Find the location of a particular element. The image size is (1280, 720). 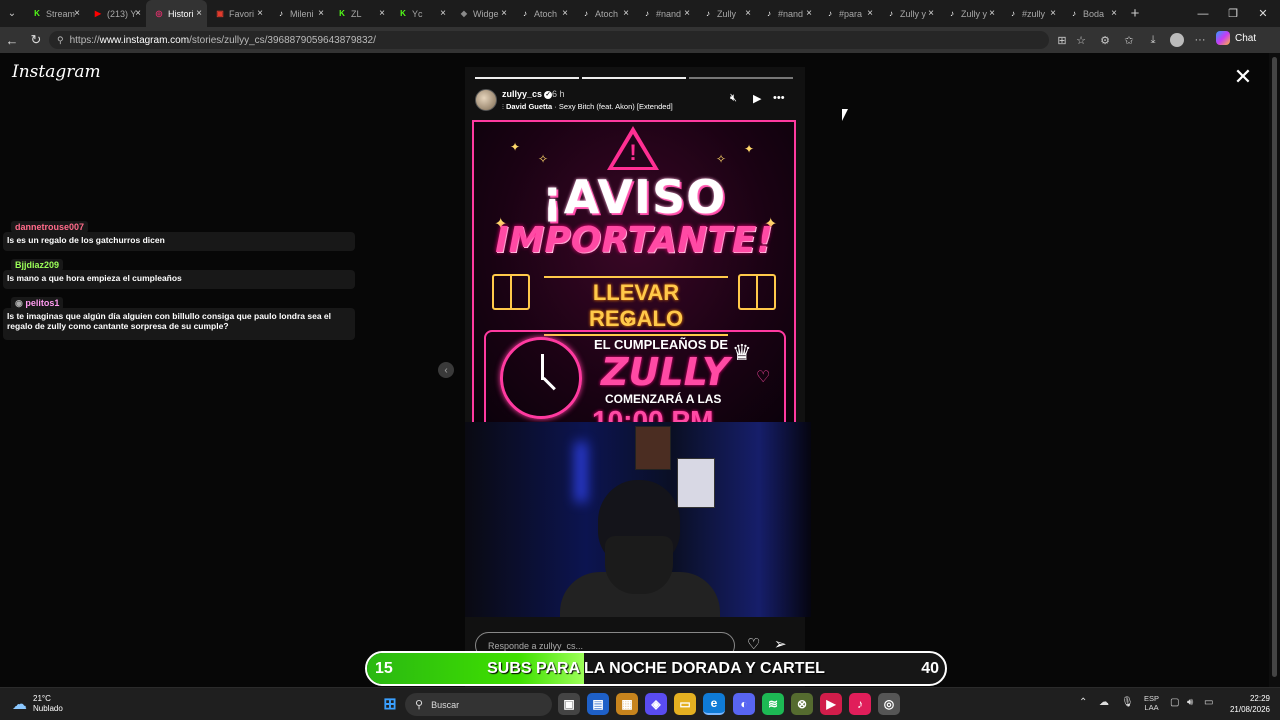

notes-app-icon: ▤ is located at coordinates (598, 704).